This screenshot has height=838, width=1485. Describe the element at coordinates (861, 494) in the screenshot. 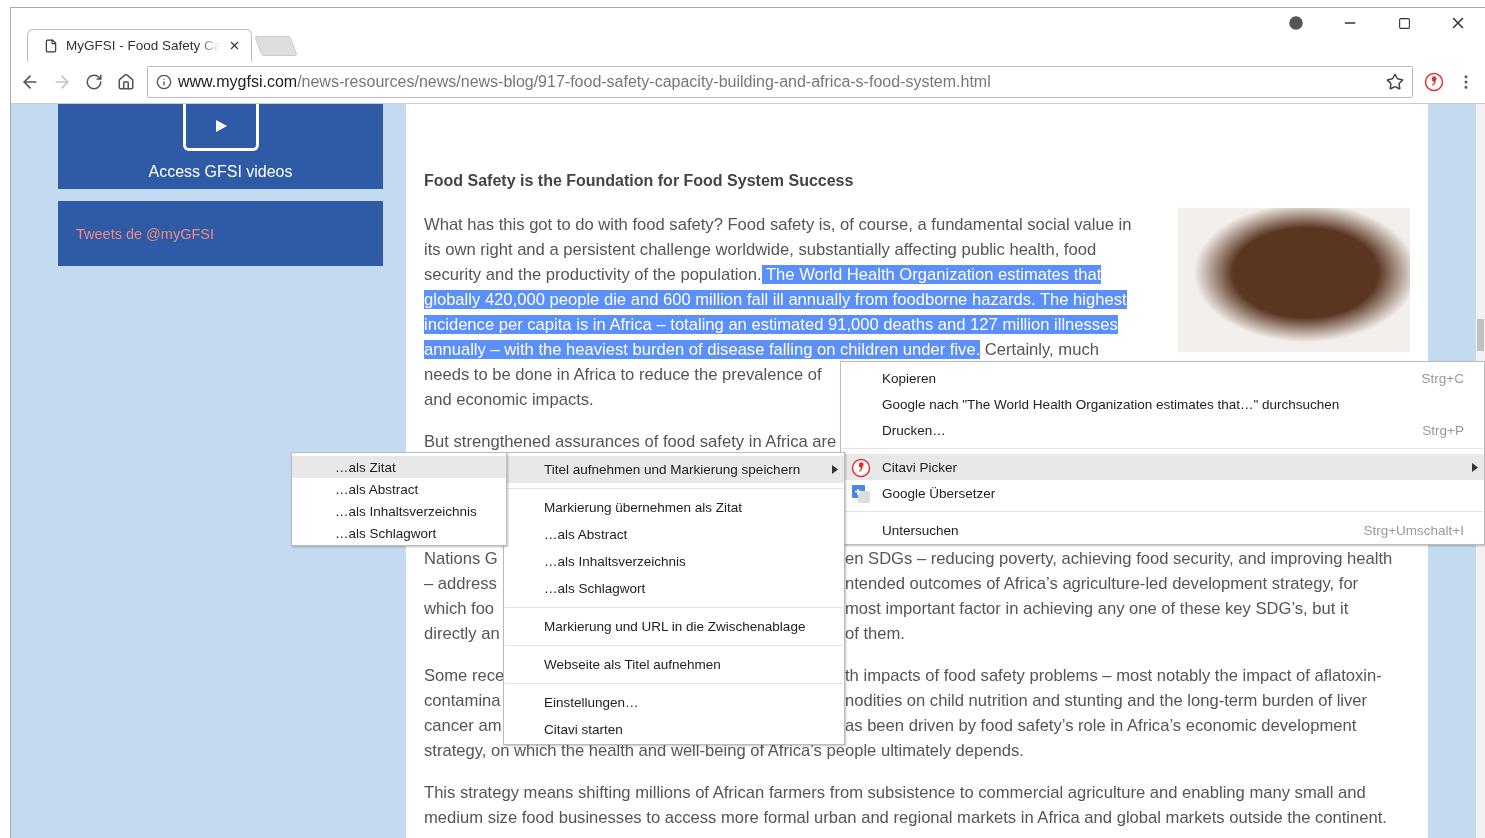

I see `translate-icon` at that location.